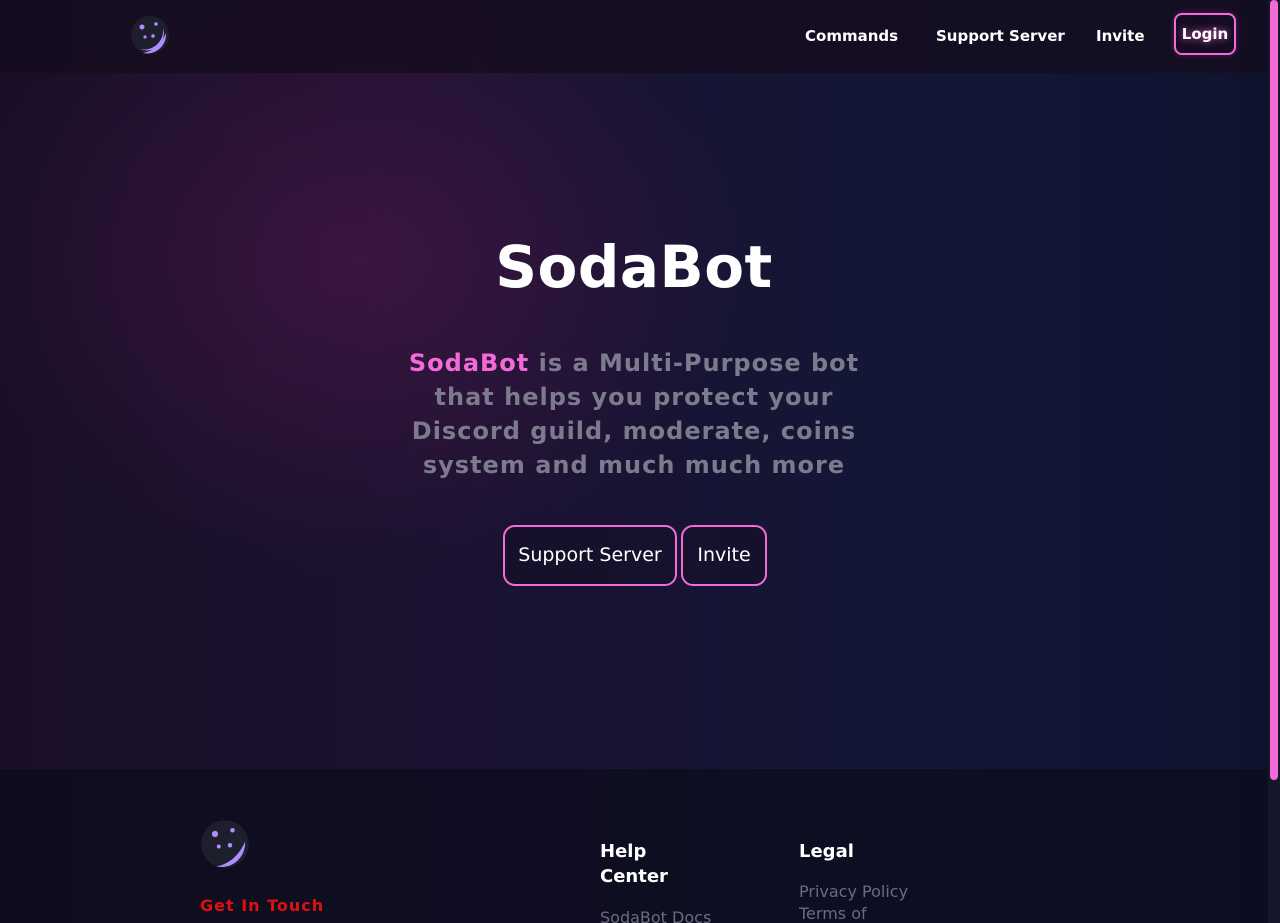 The width and height of the screenshot is (1280, 923). What do you see at coordinates (853, 892) in the screenshot?
I see `footer-link-privacy-policy: Privacy Policy` at bounding box center [853, 892].